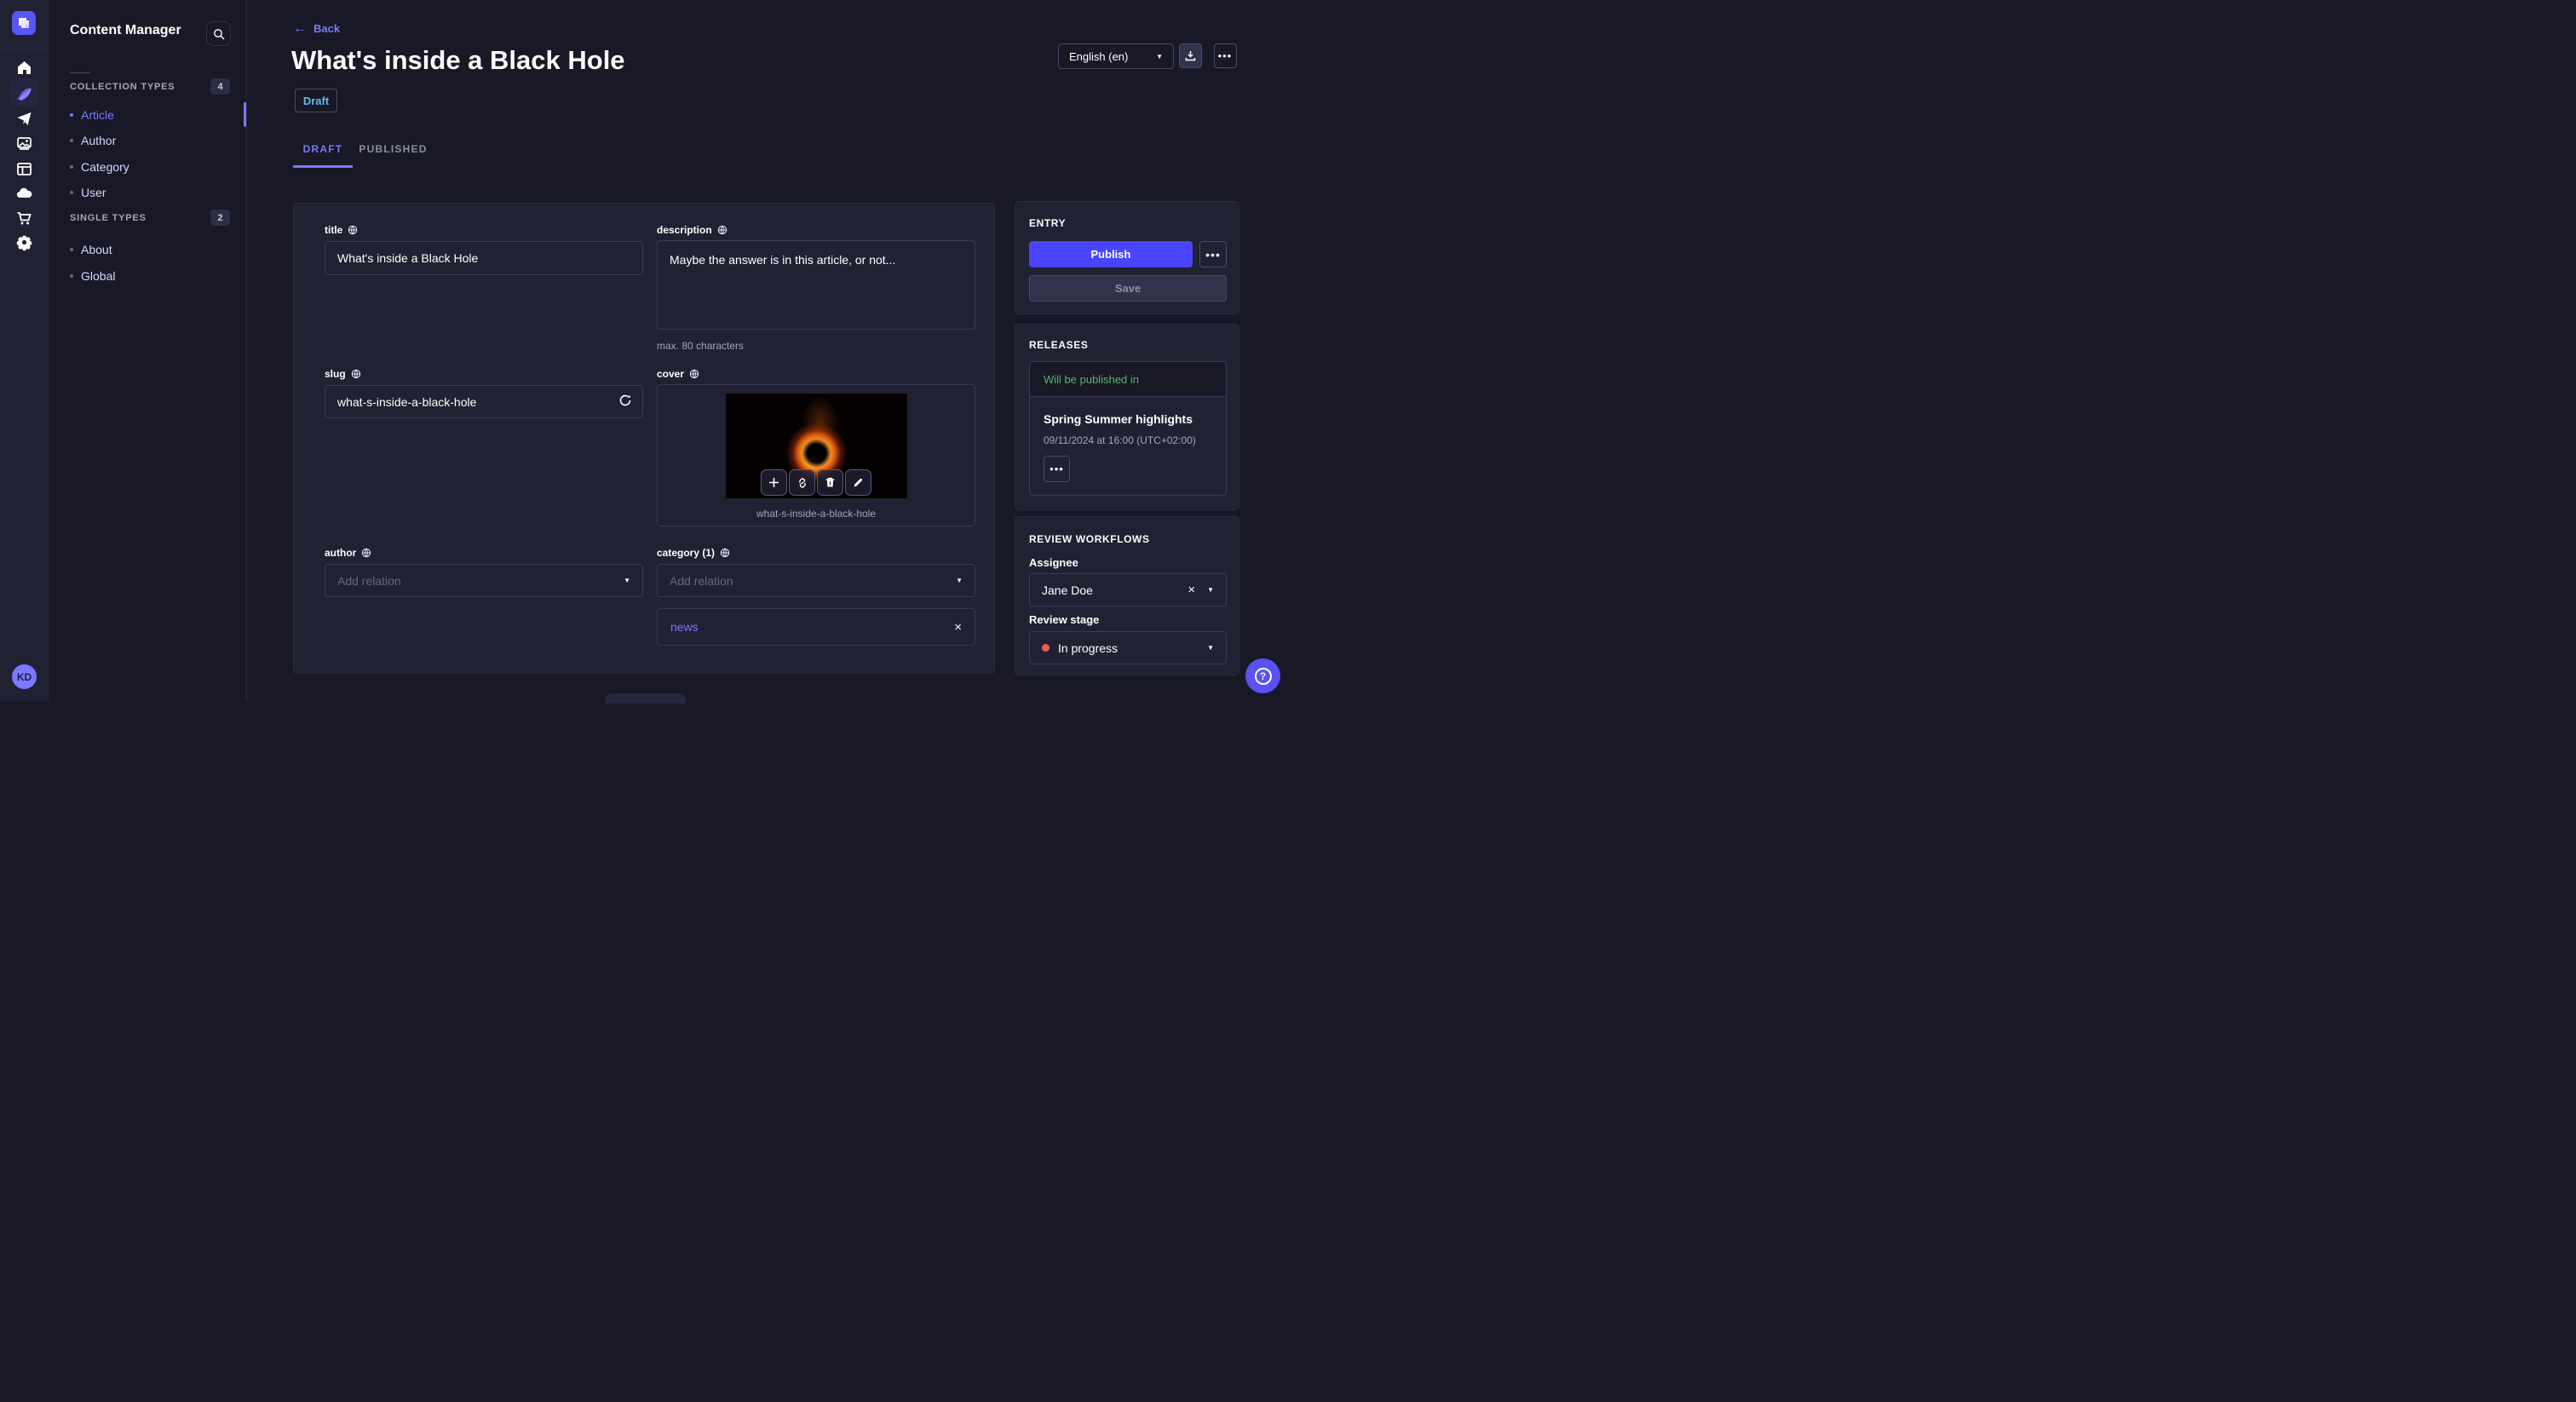 The width and height of the screenshot is (2576, 1402). Describe the element at coordinates (1057, 469) in the screenshot. I see `release-more-button: •••` at that location.